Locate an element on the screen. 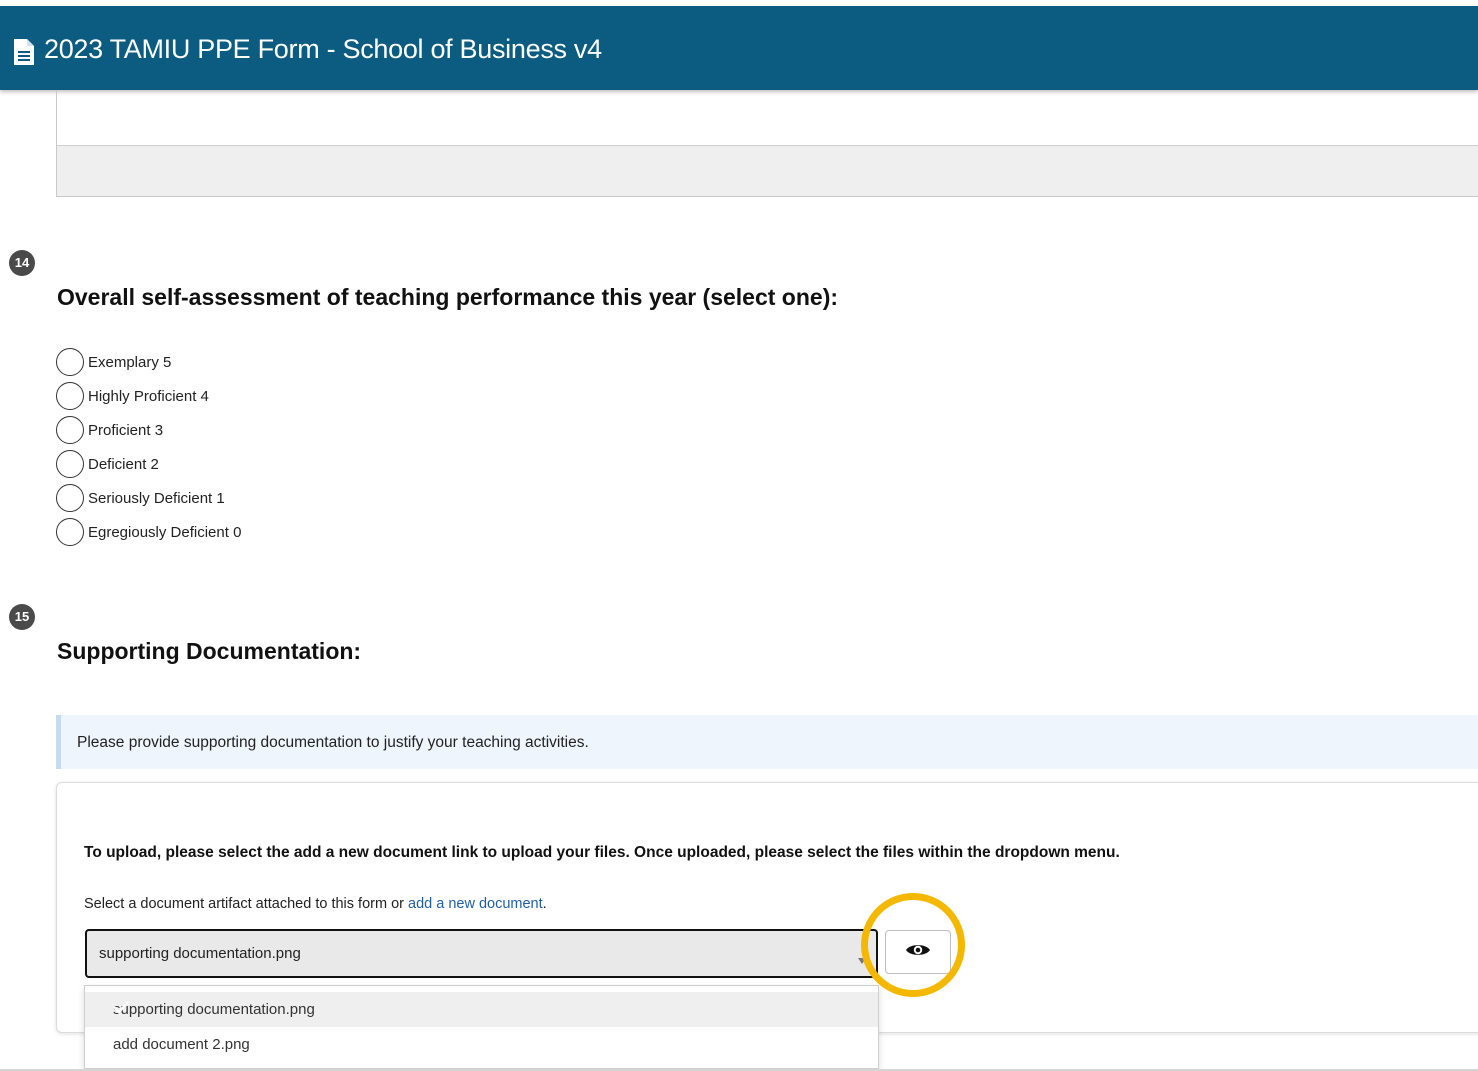 Image resolution: width=1478 pixels, height=1071 pixels. radio-option-highly-proficient: Highly Proficient 4 is located at coordinates (132, 396).